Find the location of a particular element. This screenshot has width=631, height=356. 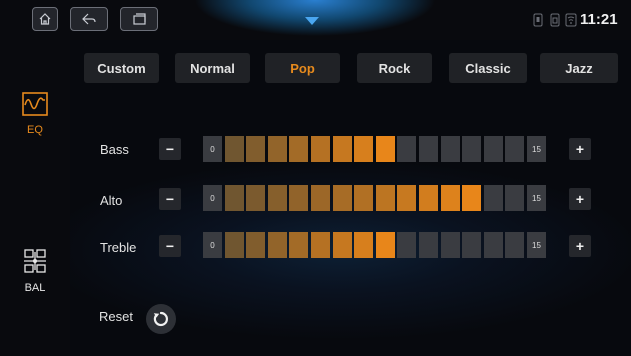

preset-pop-button: Pop is located at coordinates (302, 68).